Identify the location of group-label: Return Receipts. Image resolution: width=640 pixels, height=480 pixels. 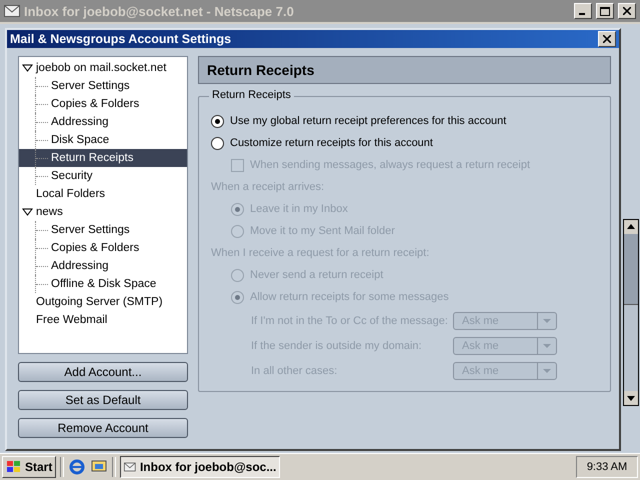
(251, 95).